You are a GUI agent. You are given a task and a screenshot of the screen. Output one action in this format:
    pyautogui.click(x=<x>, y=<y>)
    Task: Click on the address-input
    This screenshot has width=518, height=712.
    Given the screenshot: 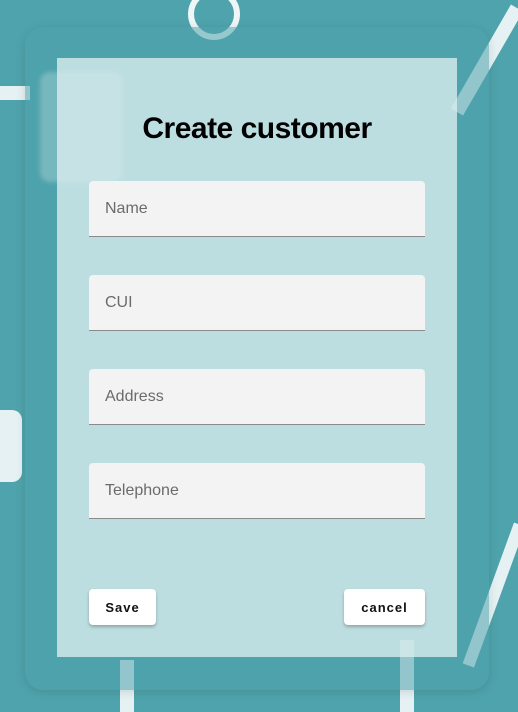 What is the action you would take?
    pyautogui.click(x=257, y=396)
    